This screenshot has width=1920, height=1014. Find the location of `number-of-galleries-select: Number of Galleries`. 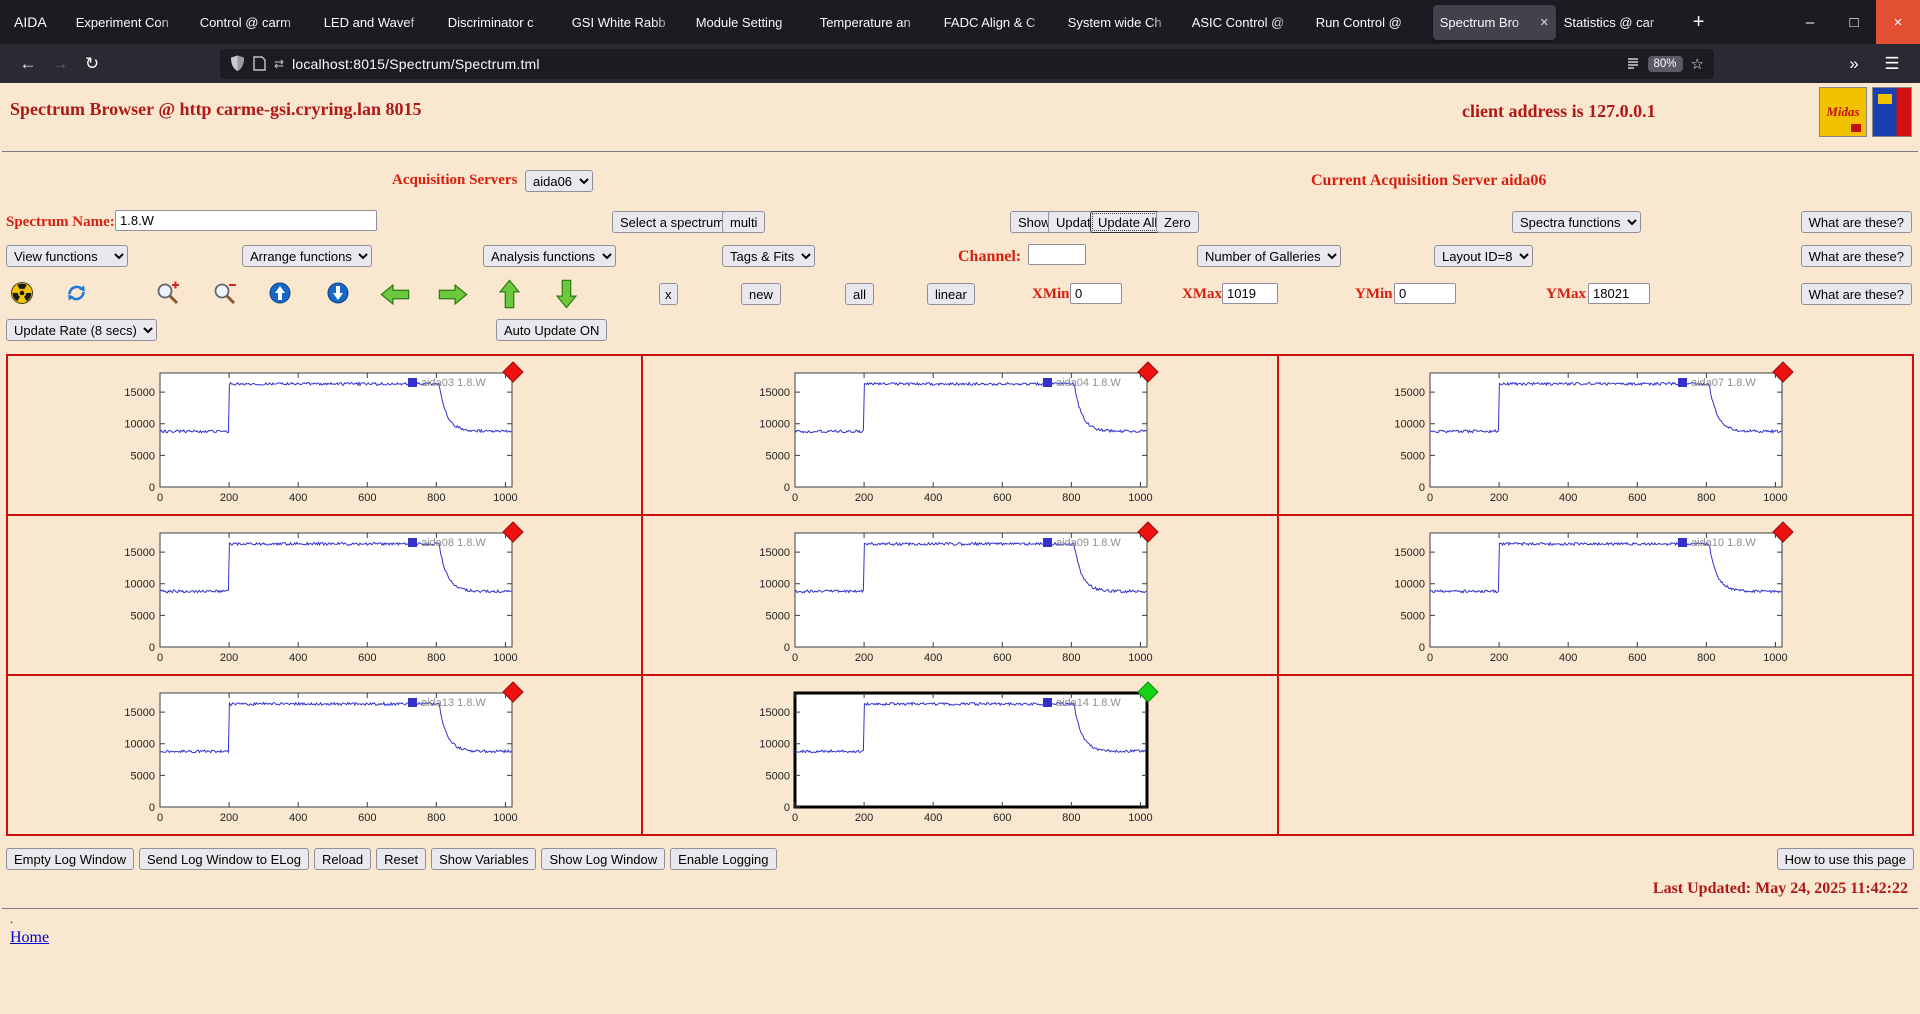

number-of-galleries-select: Number of Galleries is located at coordinates (1269, 256).